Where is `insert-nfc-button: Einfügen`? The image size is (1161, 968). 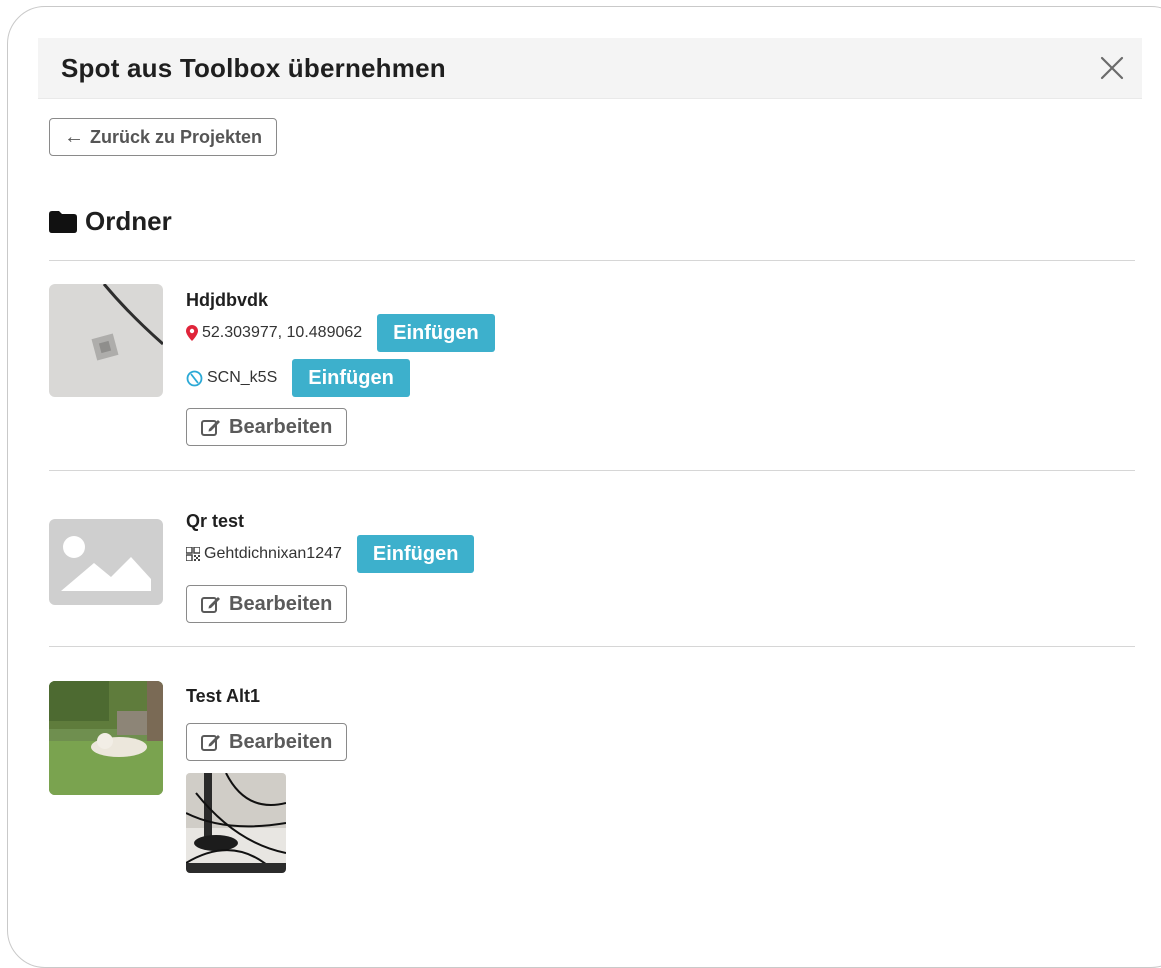 insert-nfc-button: Einfügen is located at coordinates (351, 378).